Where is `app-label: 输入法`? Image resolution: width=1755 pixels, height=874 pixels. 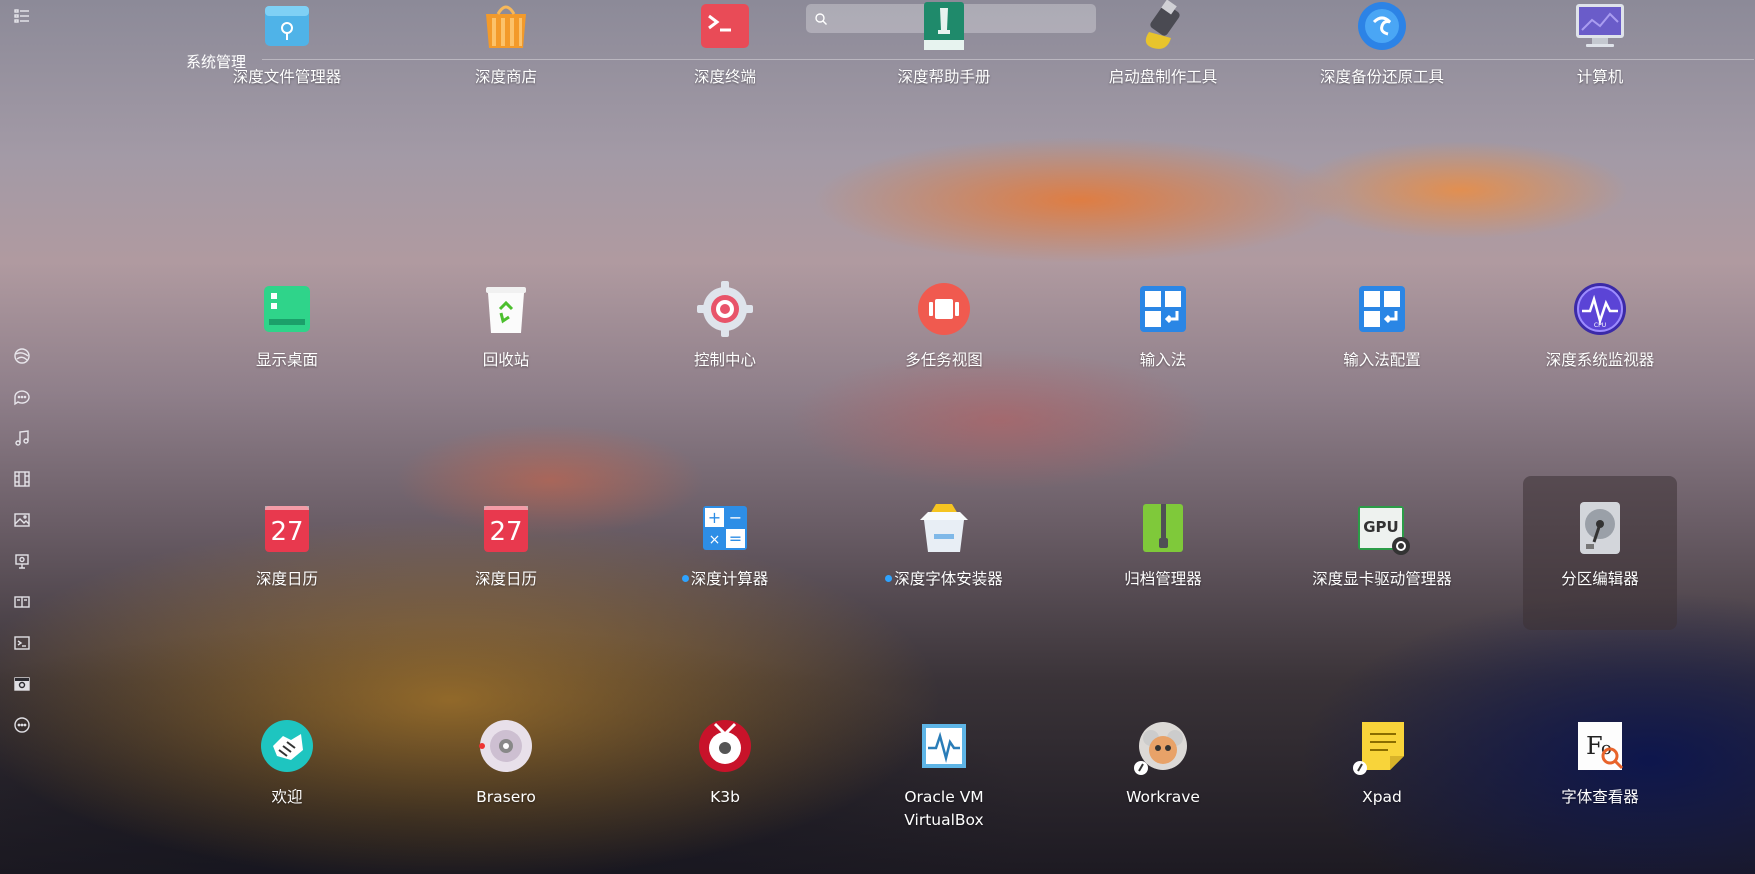
app-label: 输入法 is located at coordinates (1163, 360).